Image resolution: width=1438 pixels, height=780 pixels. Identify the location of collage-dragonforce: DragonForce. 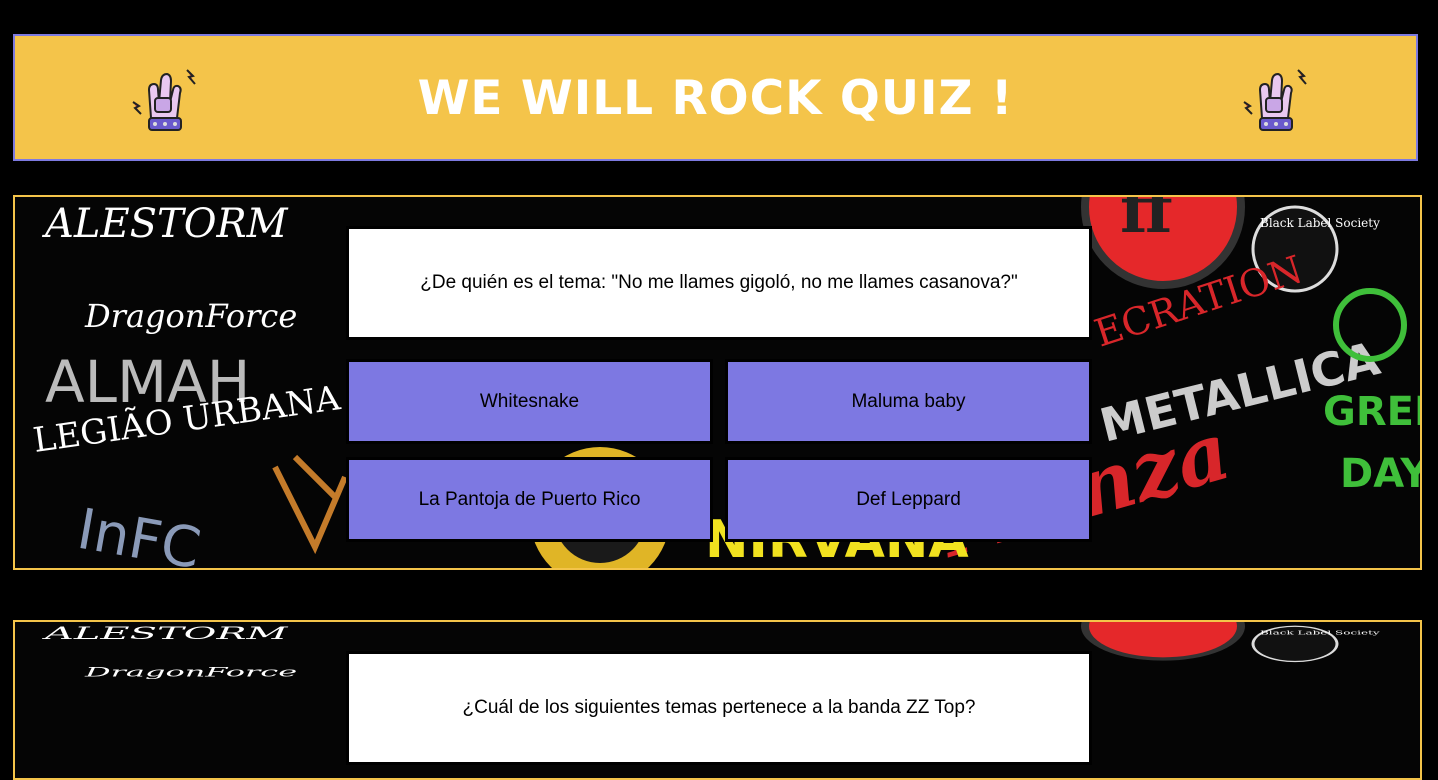
(190, 316).